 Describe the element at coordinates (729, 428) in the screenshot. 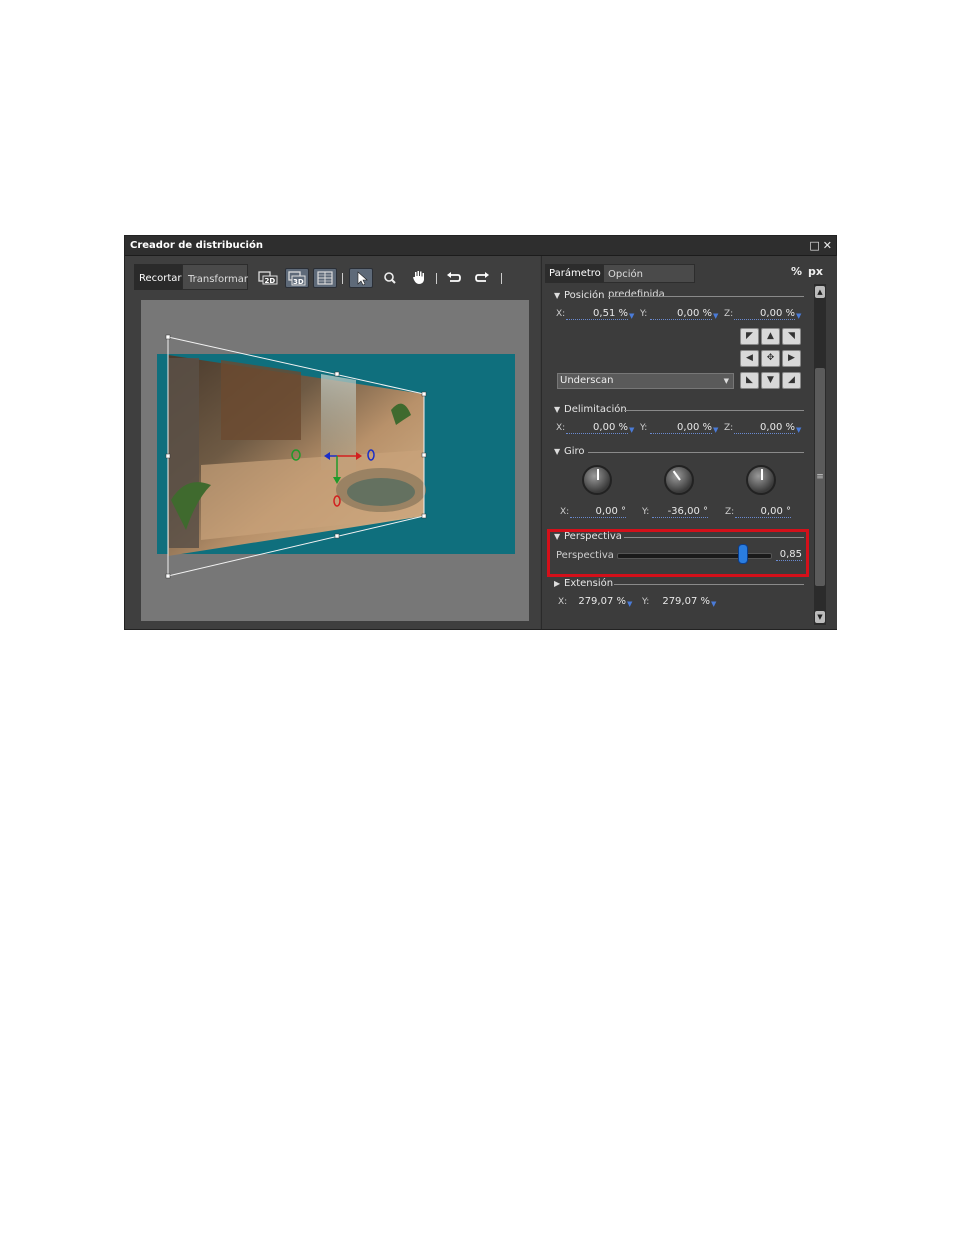

I see `delimitacion-z-label: Z:` at that location.